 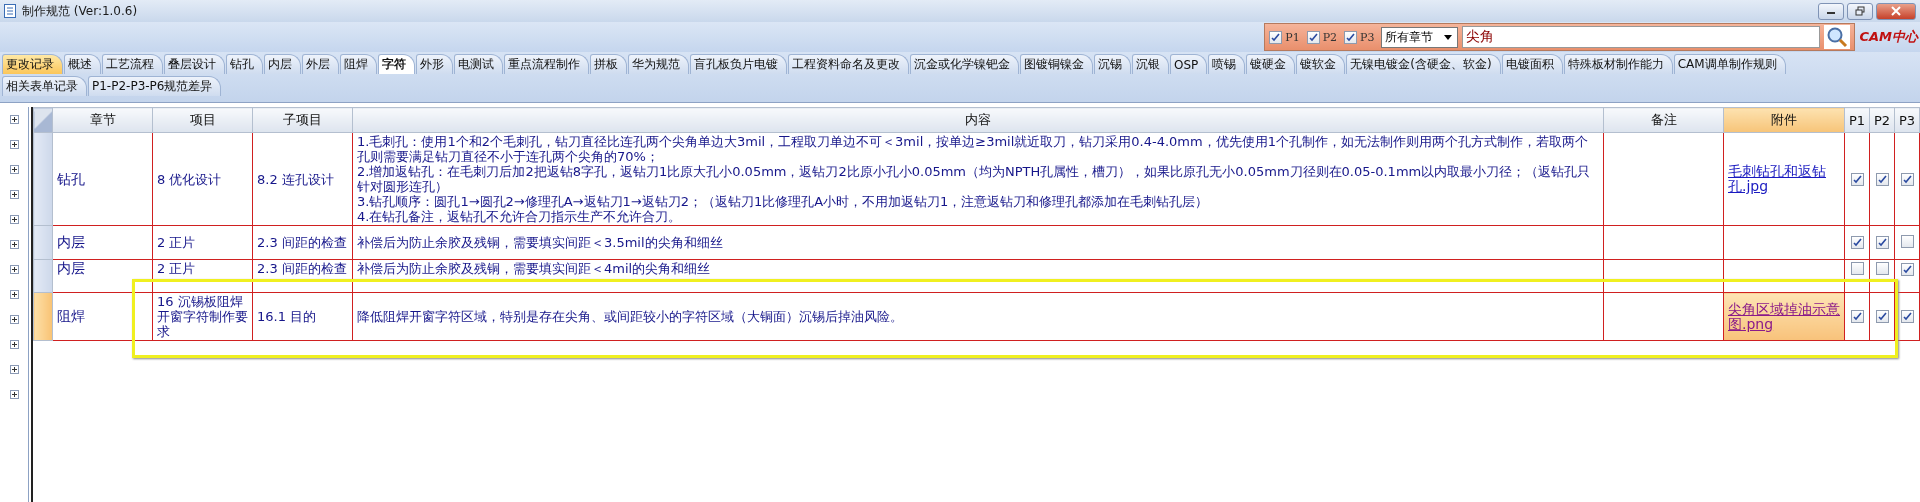 What do you see at coordinates (973, 149) in the screenshot?
I see `content-text: 1.毛刺孔：使用1个和2个毛刺孔，钻刀直径比连孔两个尖角单边大3mil，工程取刀单边不可＜3mil，按单边≥3mil就近取刀，钻刀采用0.4-4.0mm，优先使用1个孔制作，如无法制作则用两个孔方式制作，若取两个孔则需要满足钻刀直径不小于连孔两个尖角的70%；` at bounding box center [973, 149].